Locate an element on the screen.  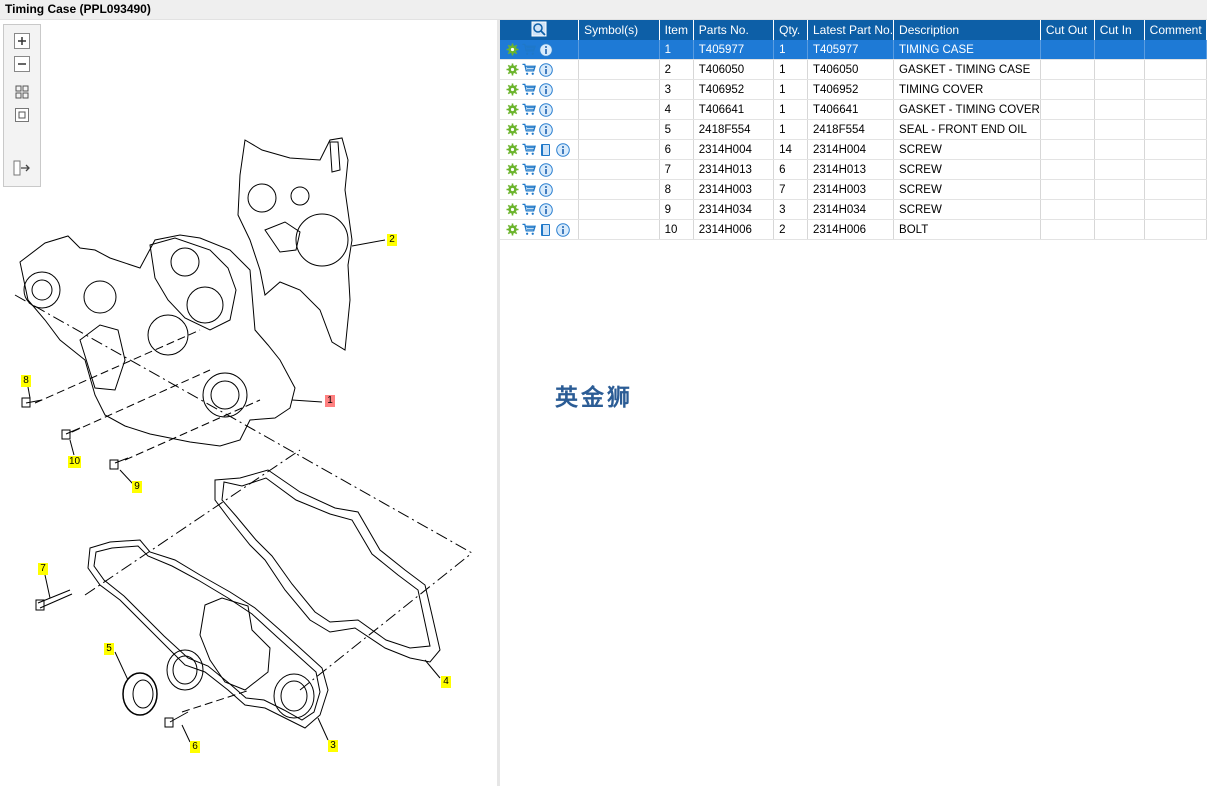
callout-6: 6 is located at coordinates (195, 747).